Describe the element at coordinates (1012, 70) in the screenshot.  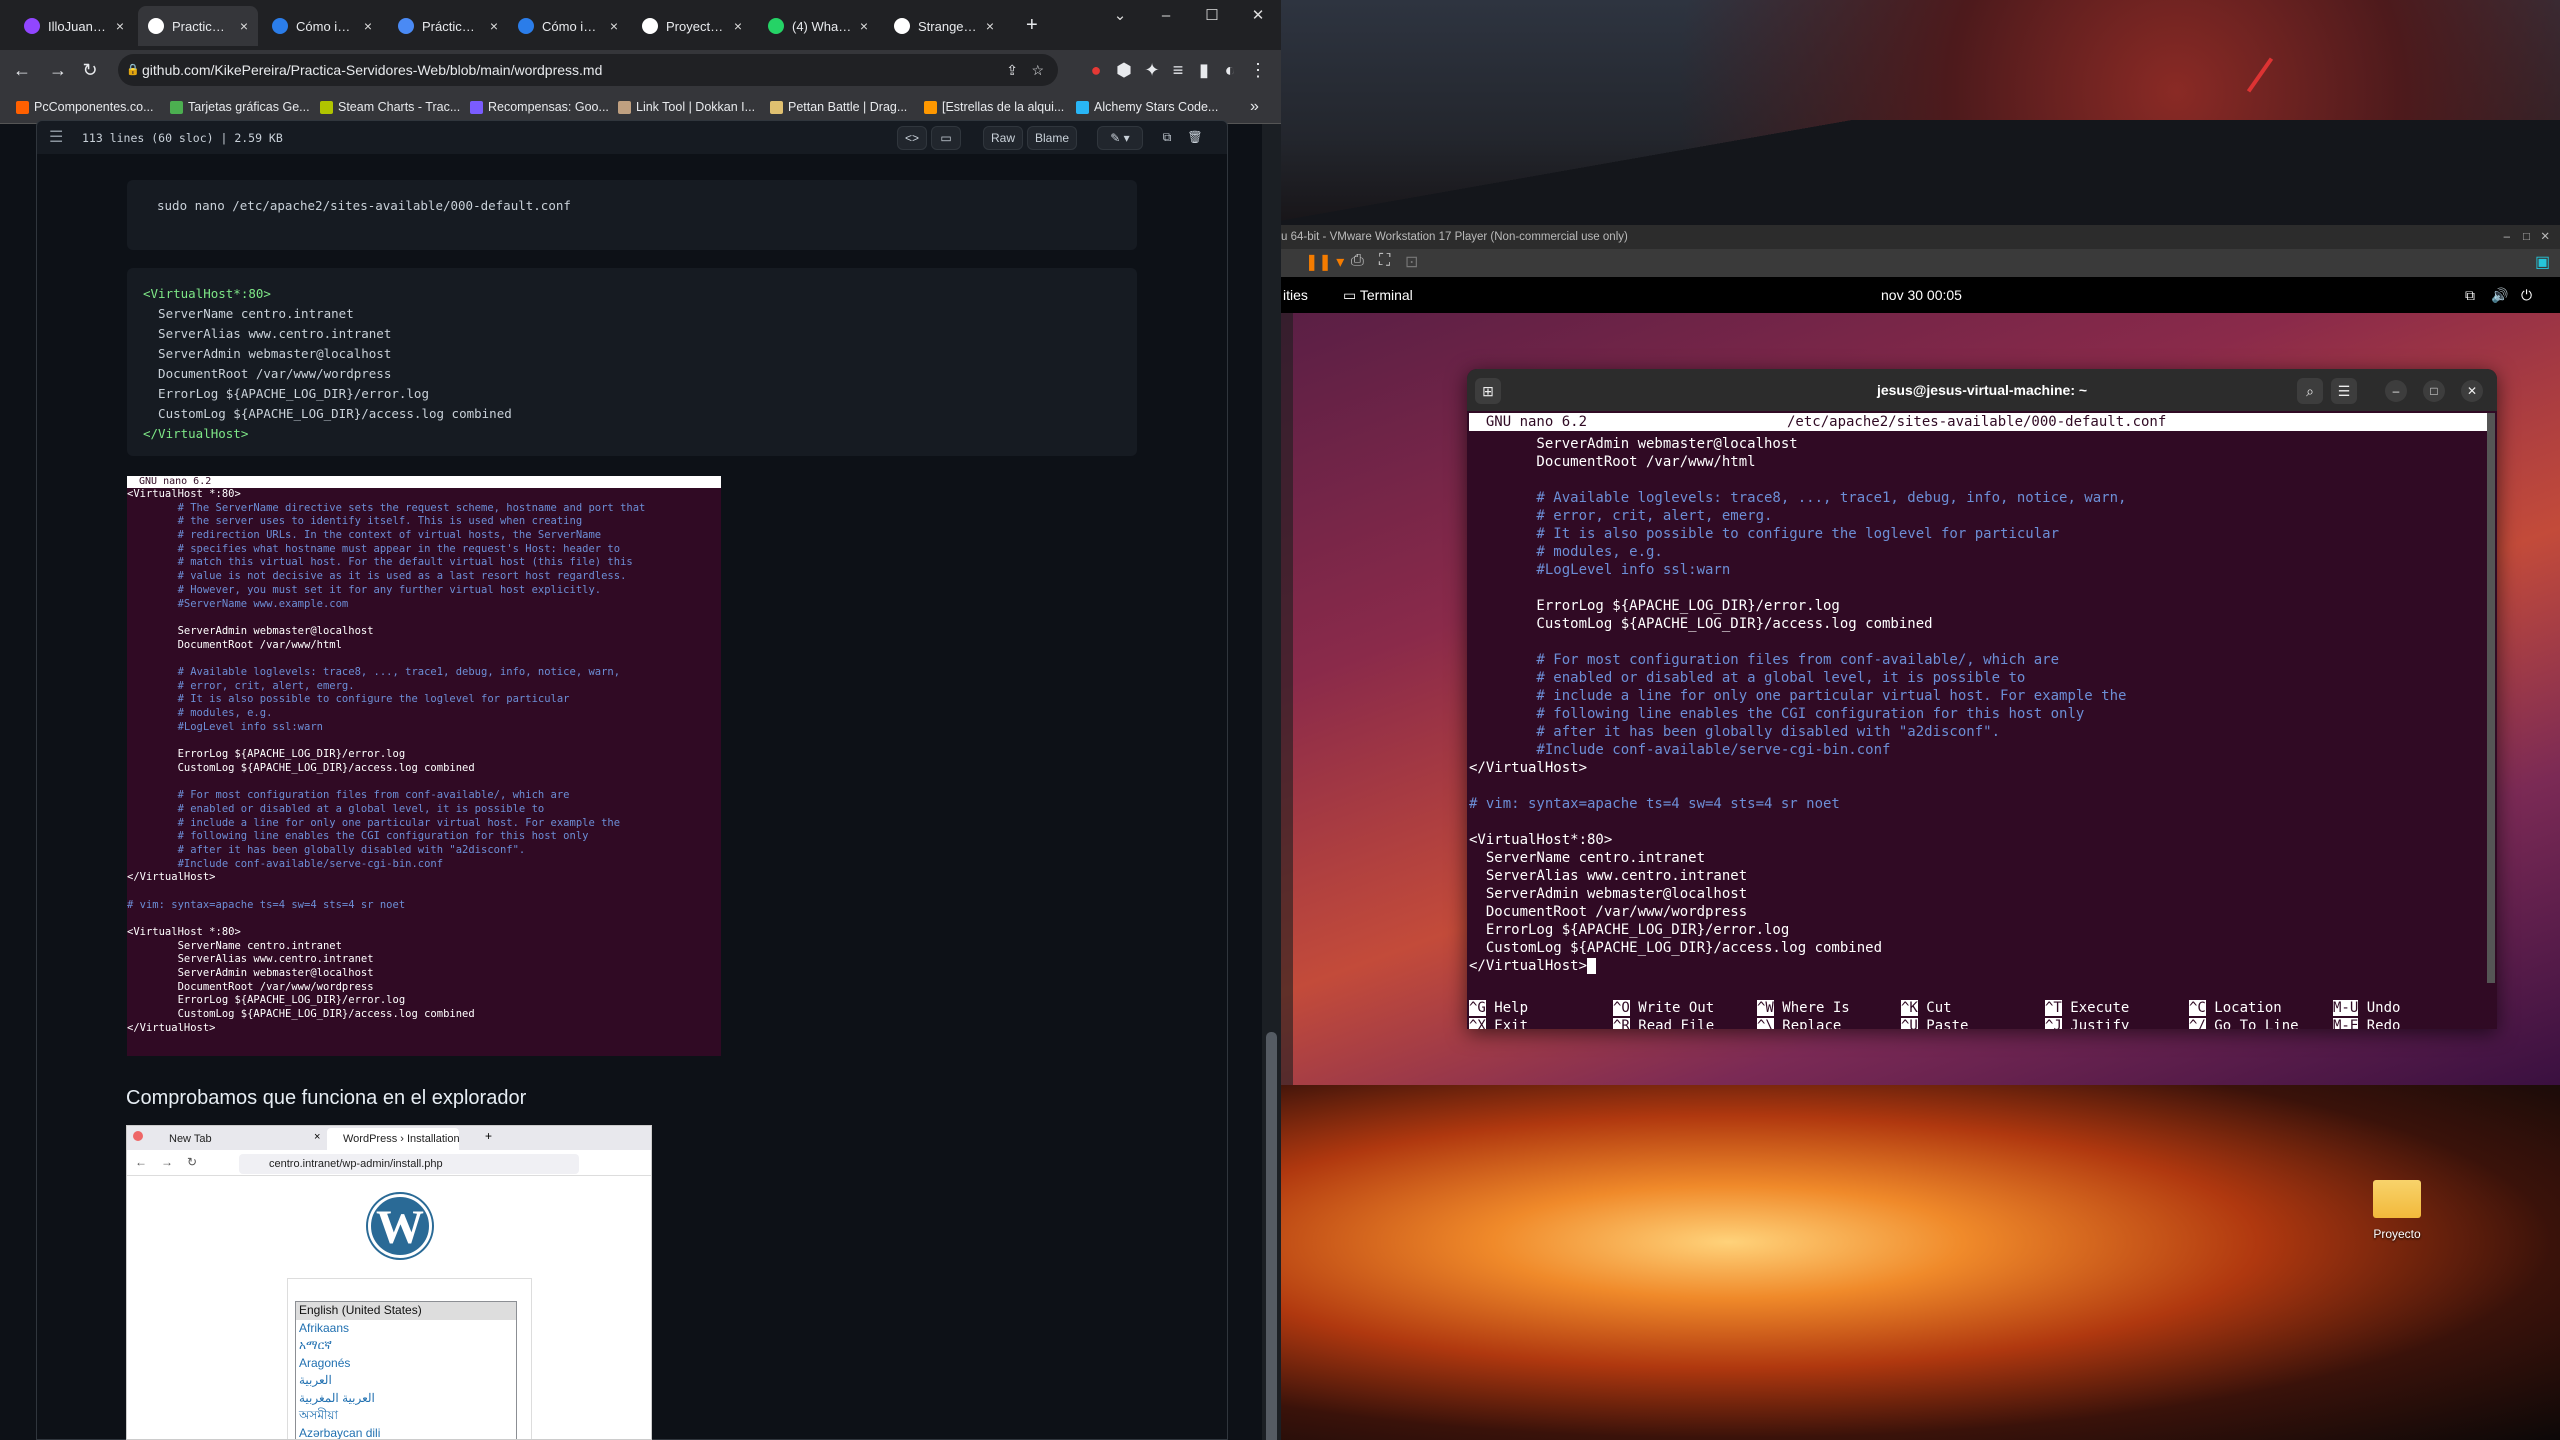
I see `share-icon: ⇪` at that location.